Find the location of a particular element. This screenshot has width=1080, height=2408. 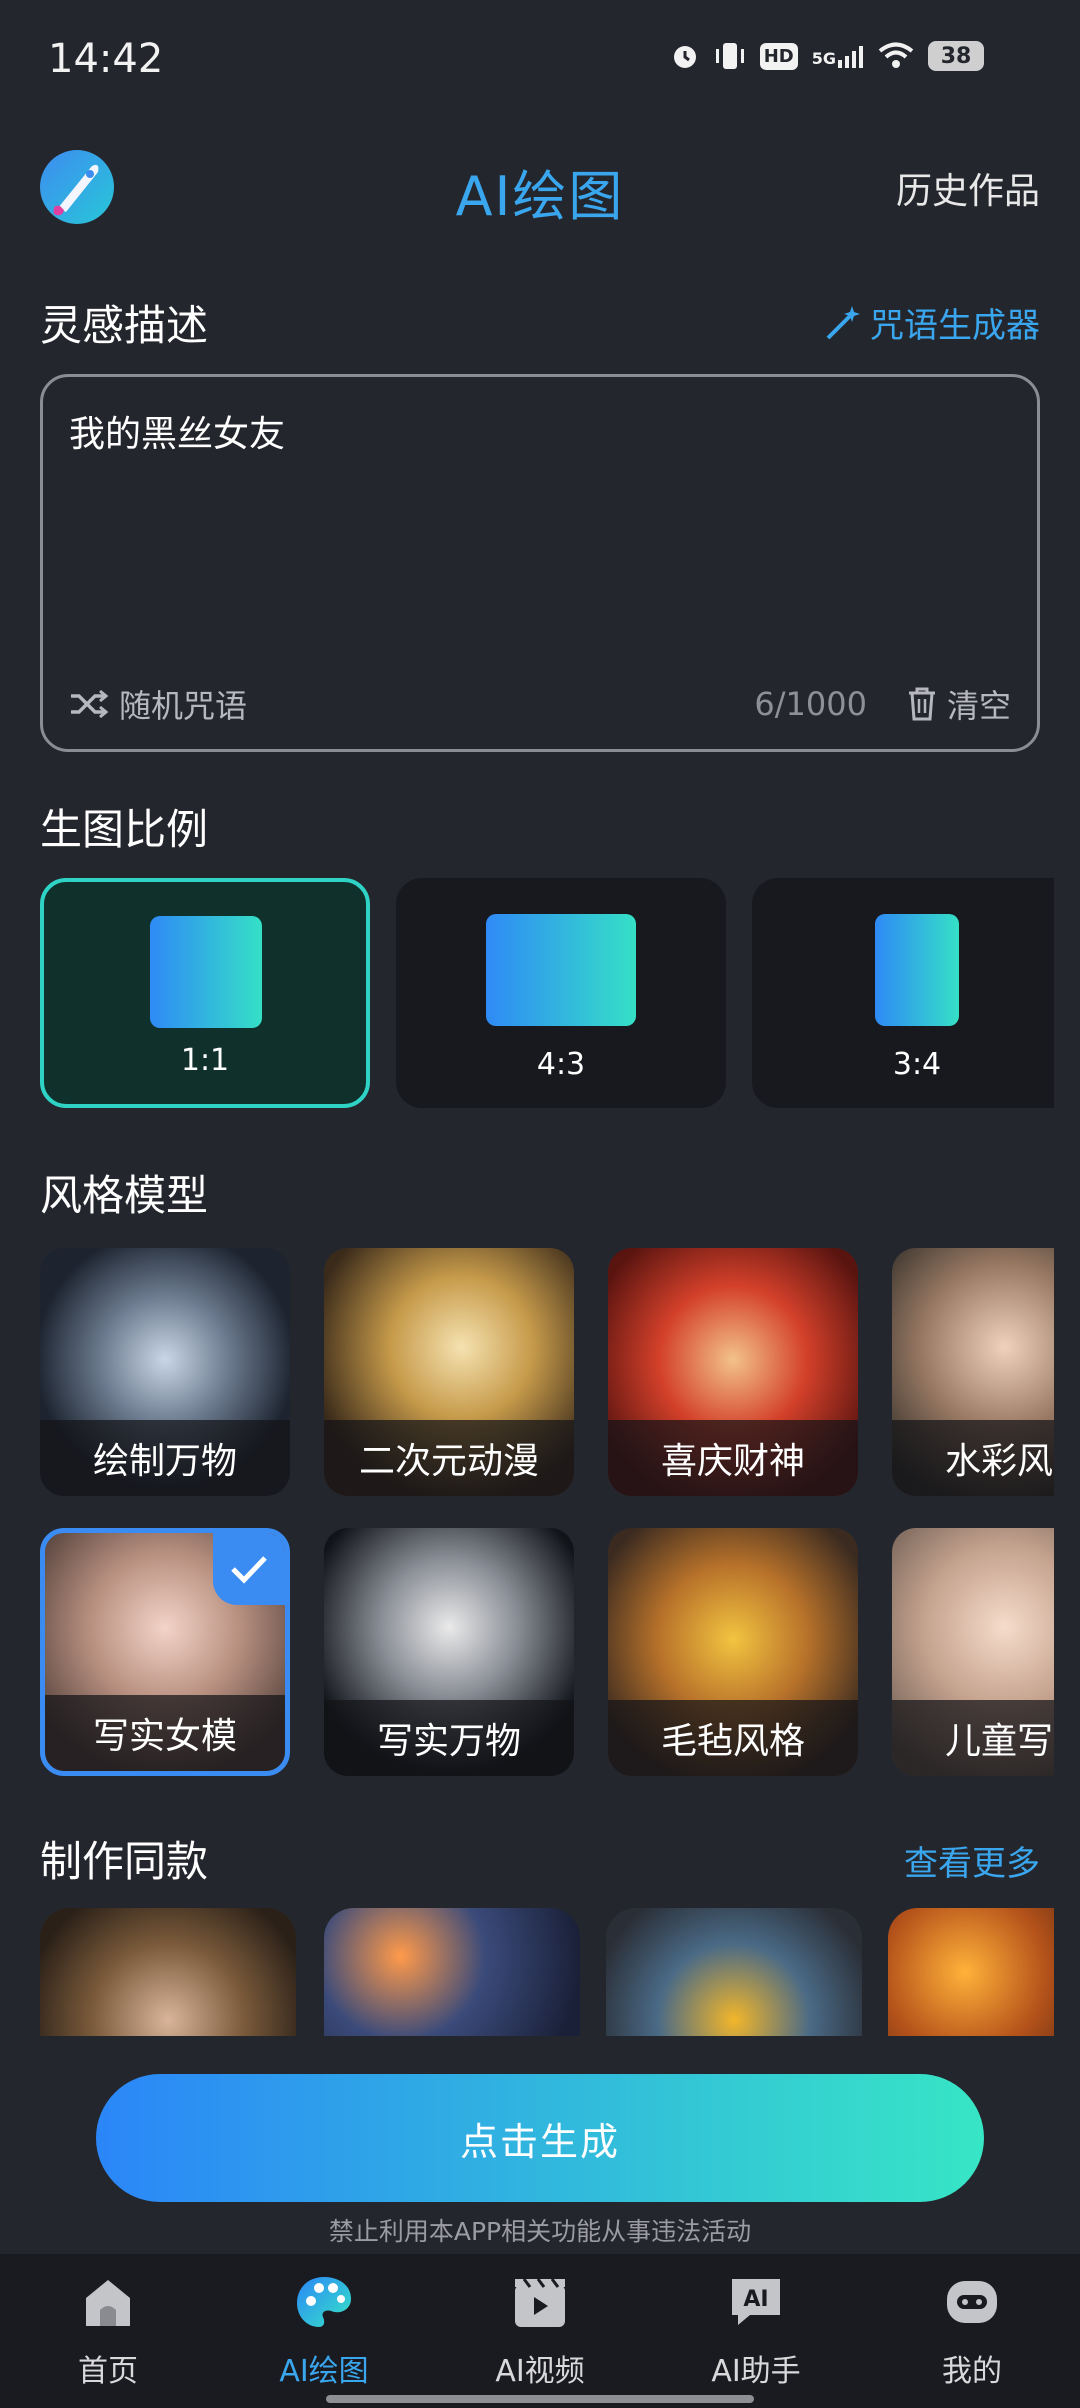

style-tile-realistic-everything: 写实万物 is located at coordinates (449, 1652).